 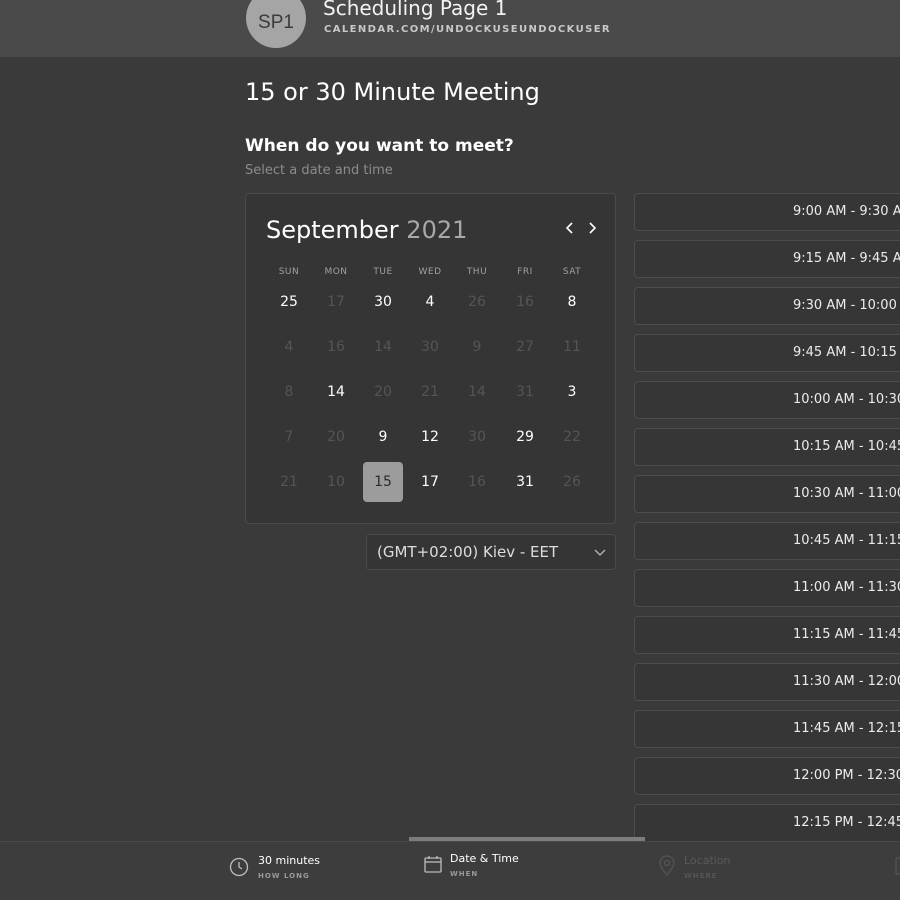 What do you see at coordinates (276, 24) in the screenshot?
I see `avatar: SP1` at bounding box center [276, 24].